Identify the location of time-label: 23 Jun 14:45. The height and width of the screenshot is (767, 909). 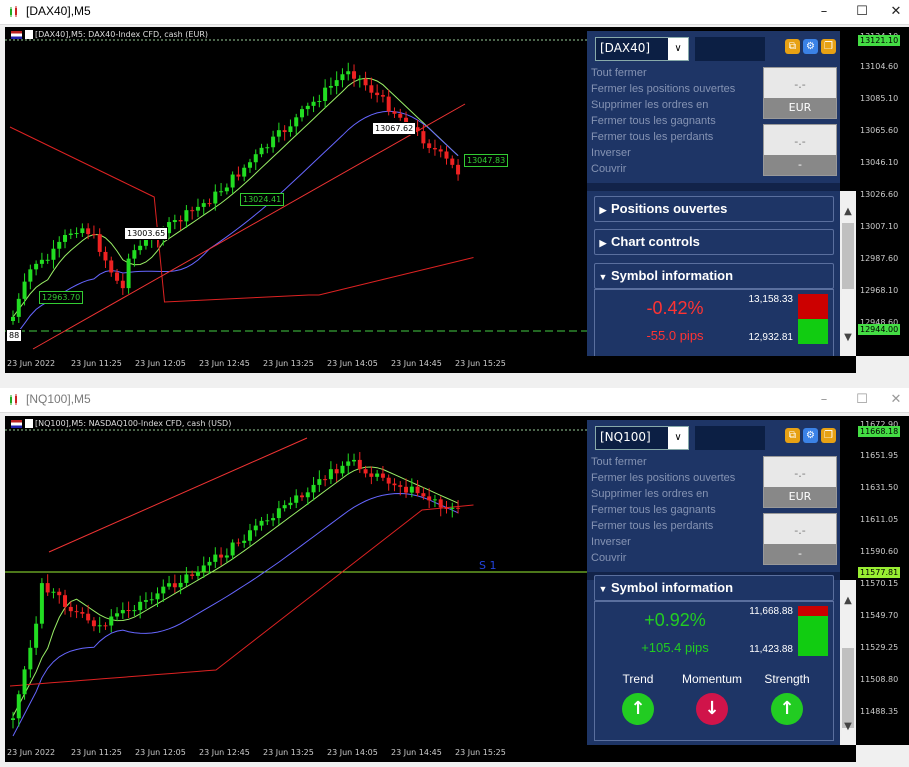
(416, 363).